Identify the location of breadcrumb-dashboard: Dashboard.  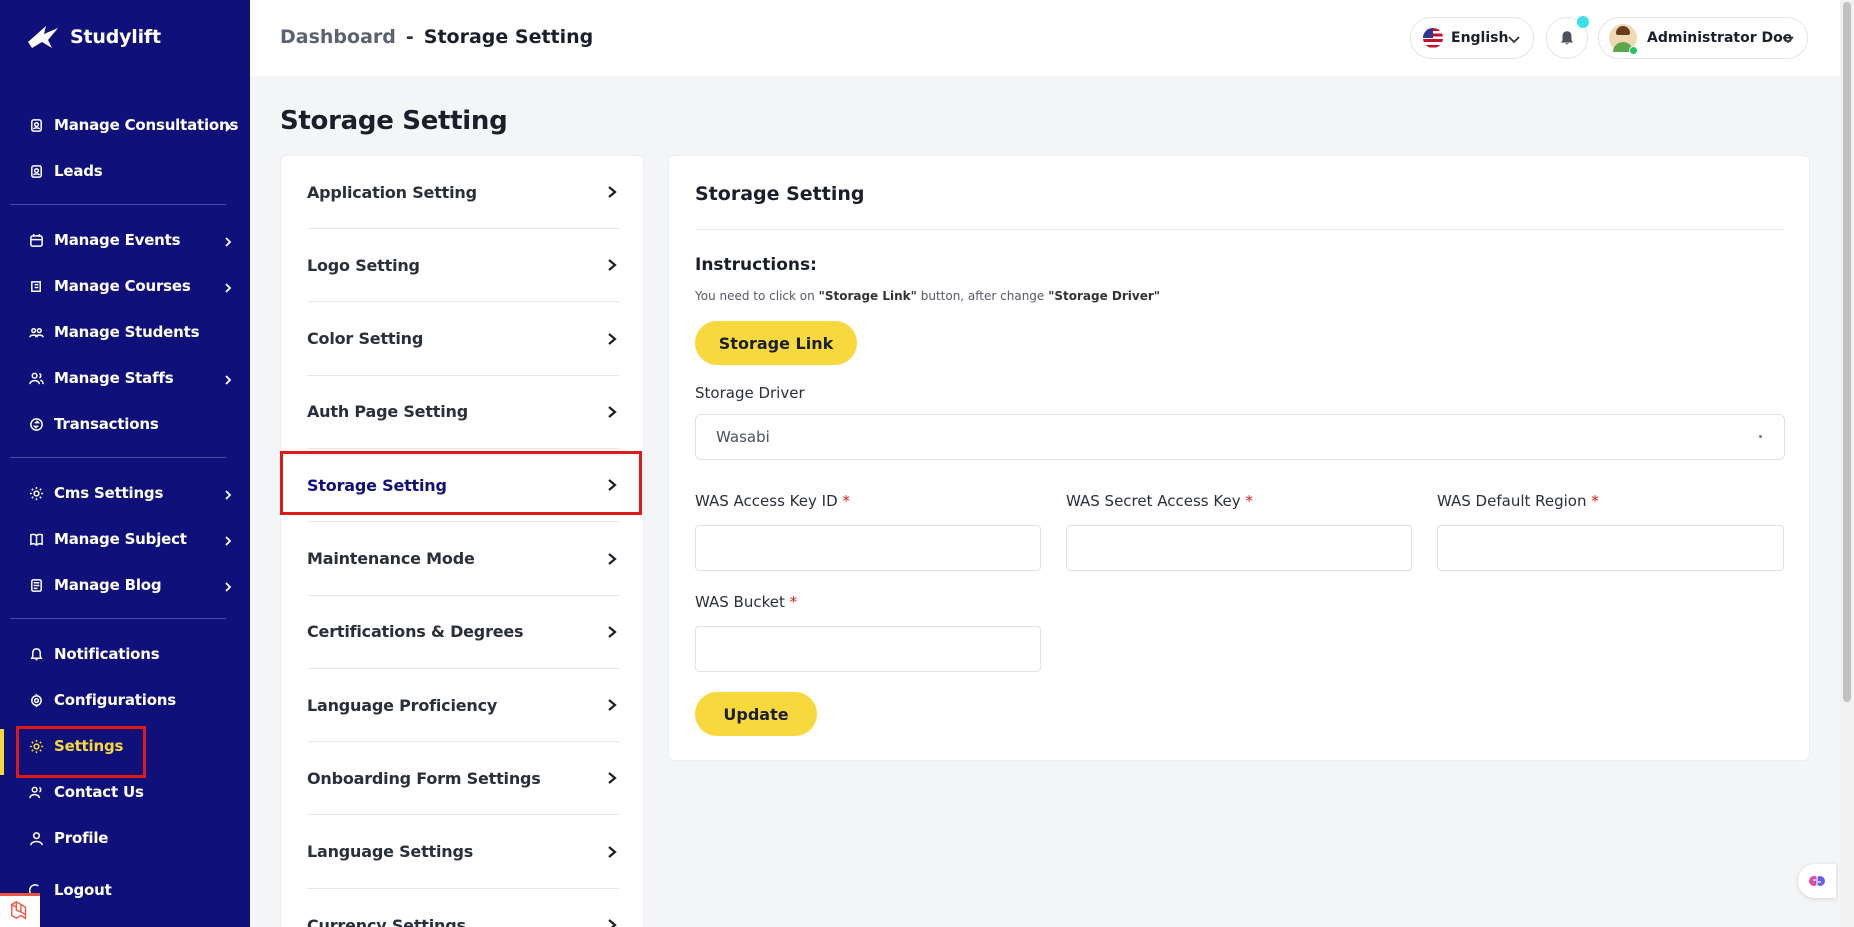
(338, 37).